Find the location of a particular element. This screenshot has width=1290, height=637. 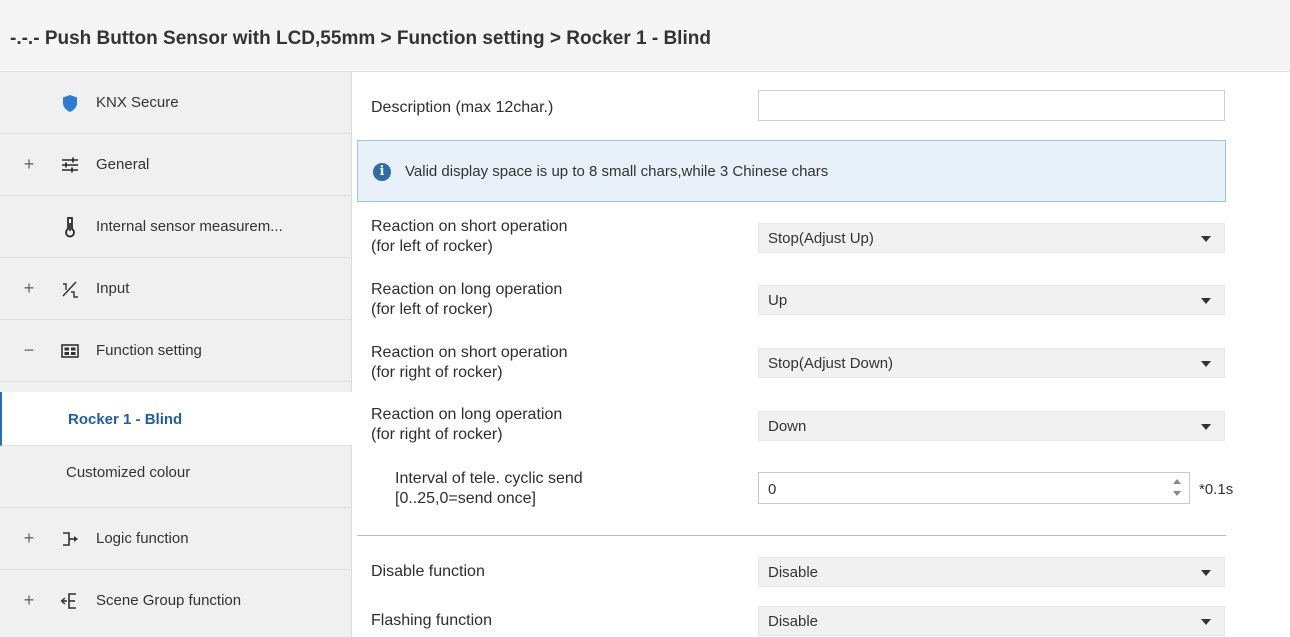

sidebar-item-label: Logic function is located at coordinates (142, 538).